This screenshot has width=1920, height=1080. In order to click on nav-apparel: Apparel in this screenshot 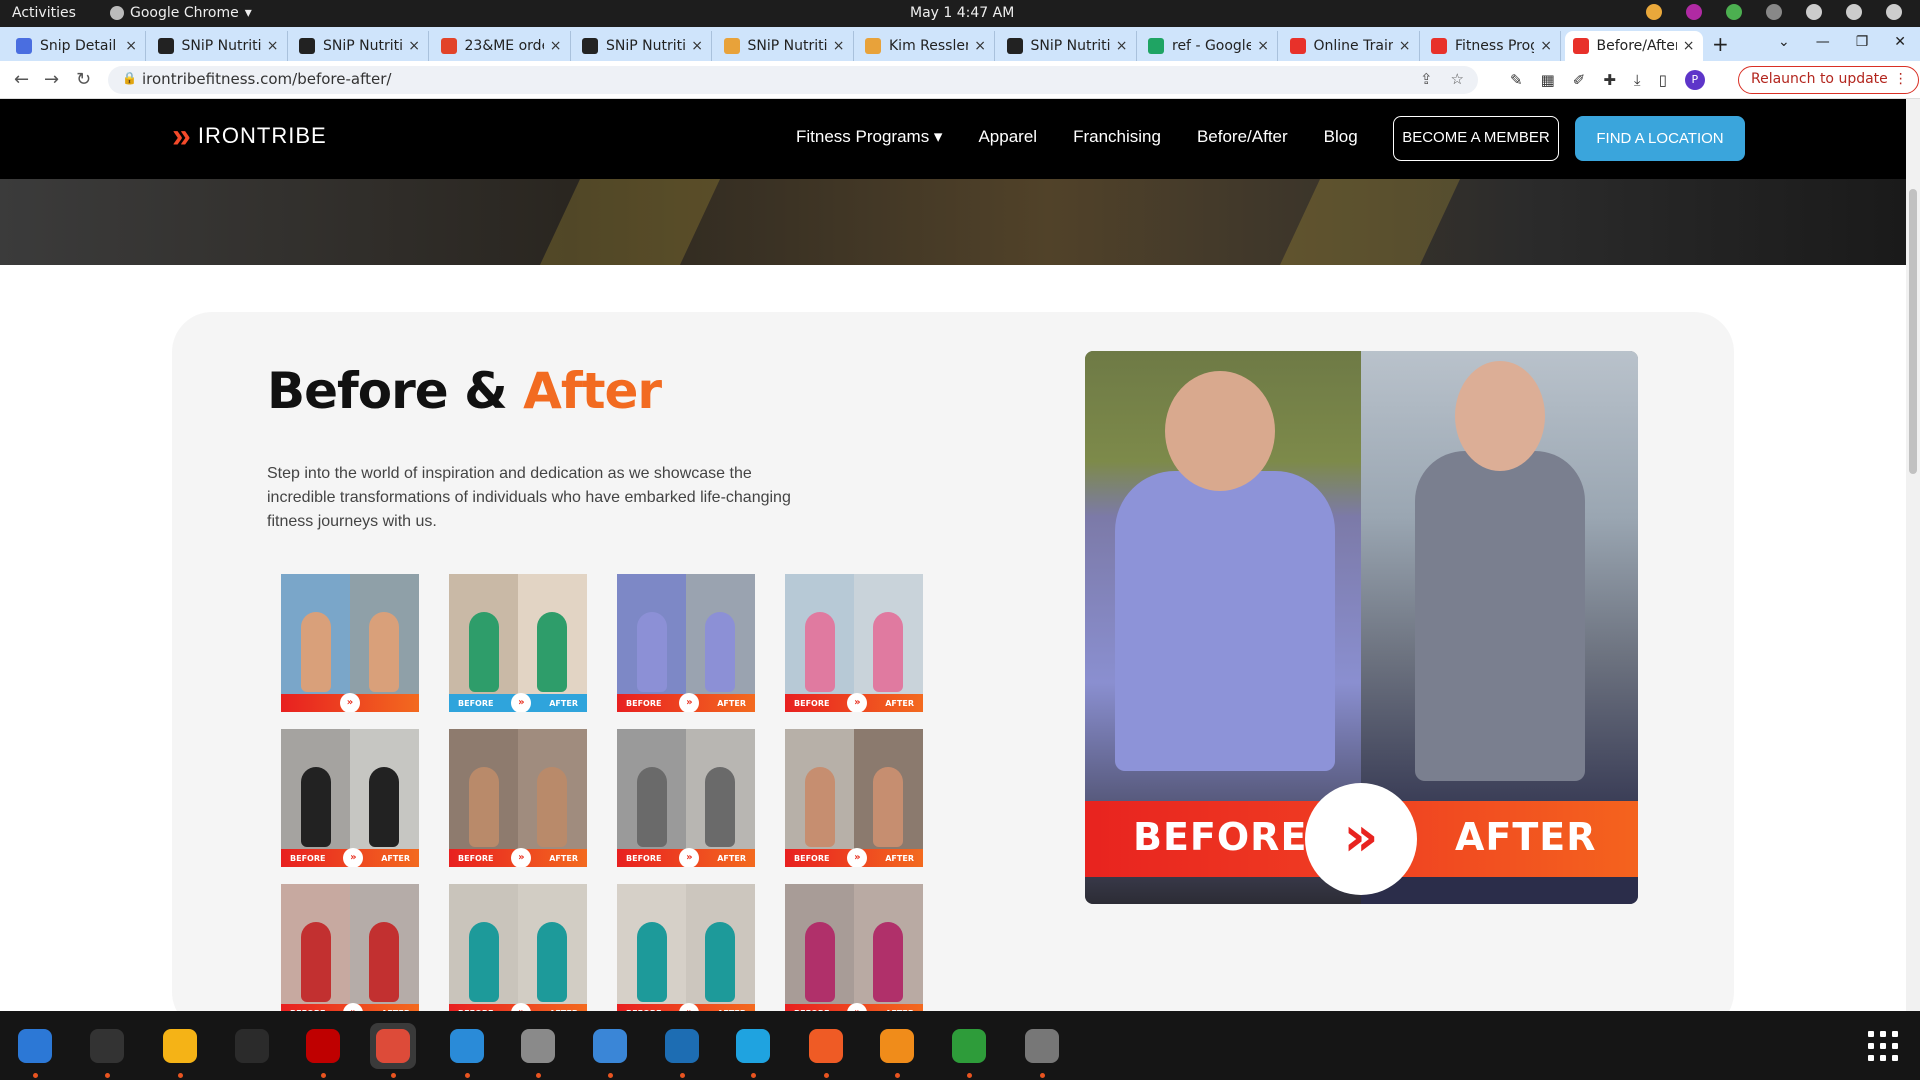, I will do `click(1007, 137)`.